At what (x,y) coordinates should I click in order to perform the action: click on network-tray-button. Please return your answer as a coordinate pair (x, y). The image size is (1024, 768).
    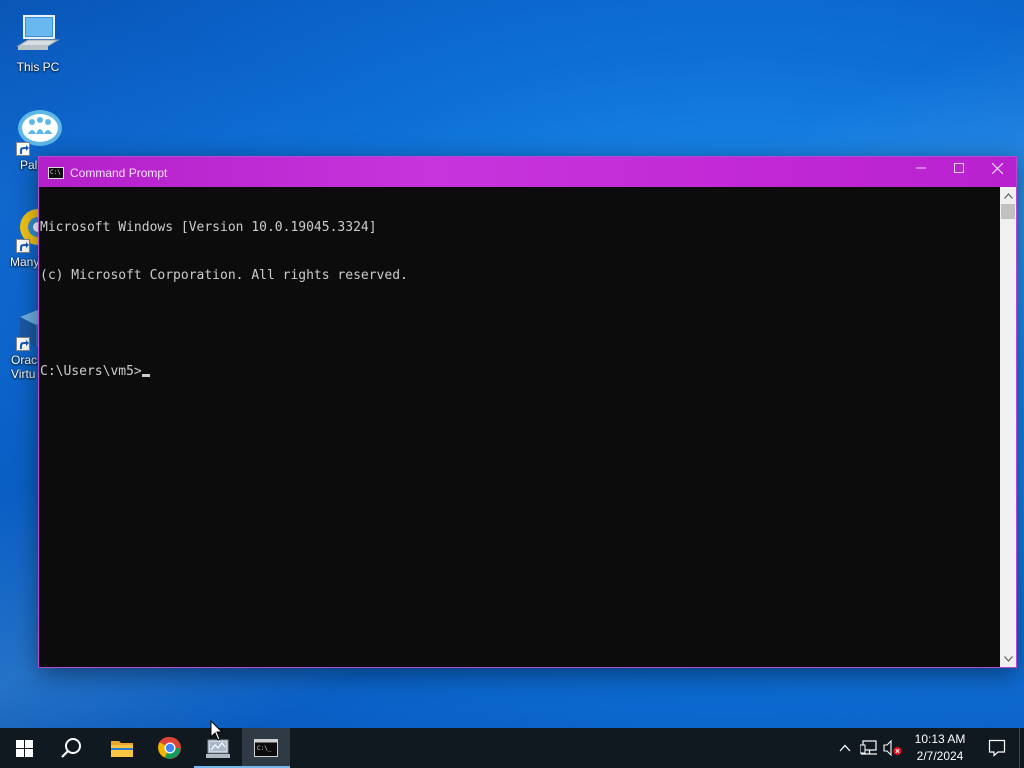
    Looking at the image, I should click on (869, 748).